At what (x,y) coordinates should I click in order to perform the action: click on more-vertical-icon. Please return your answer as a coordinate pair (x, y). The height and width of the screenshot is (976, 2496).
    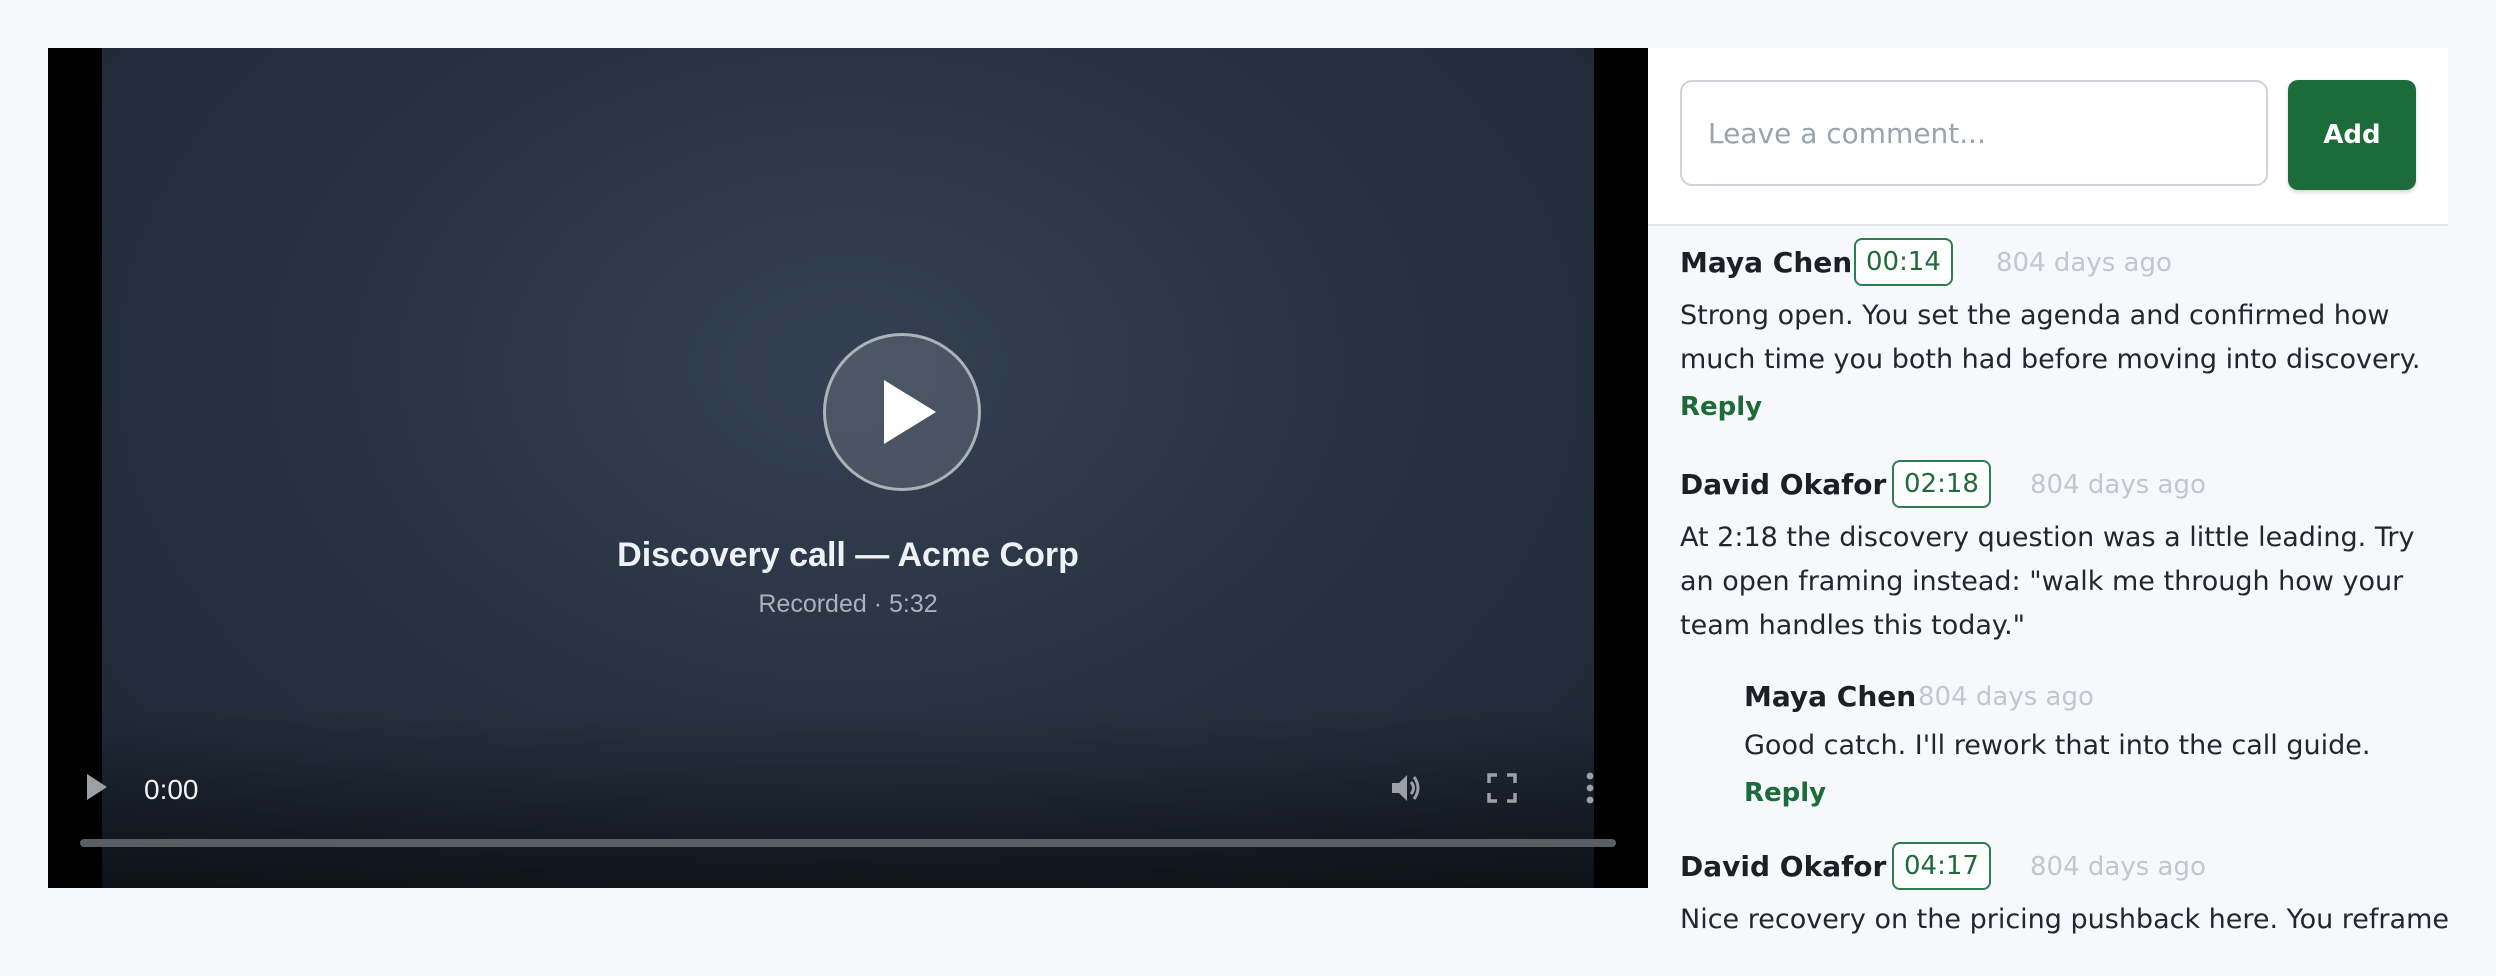
    Looking at the image, I should click on (1590, 788).